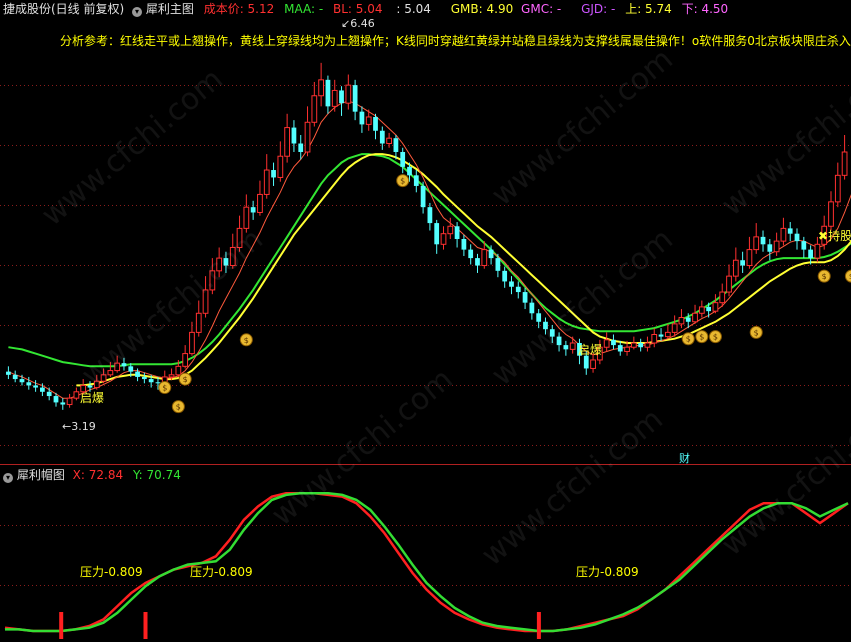 The height and width of the screenshot is (642, 851). I want to click on start-signal-label: 启爆, so click(590, 350).